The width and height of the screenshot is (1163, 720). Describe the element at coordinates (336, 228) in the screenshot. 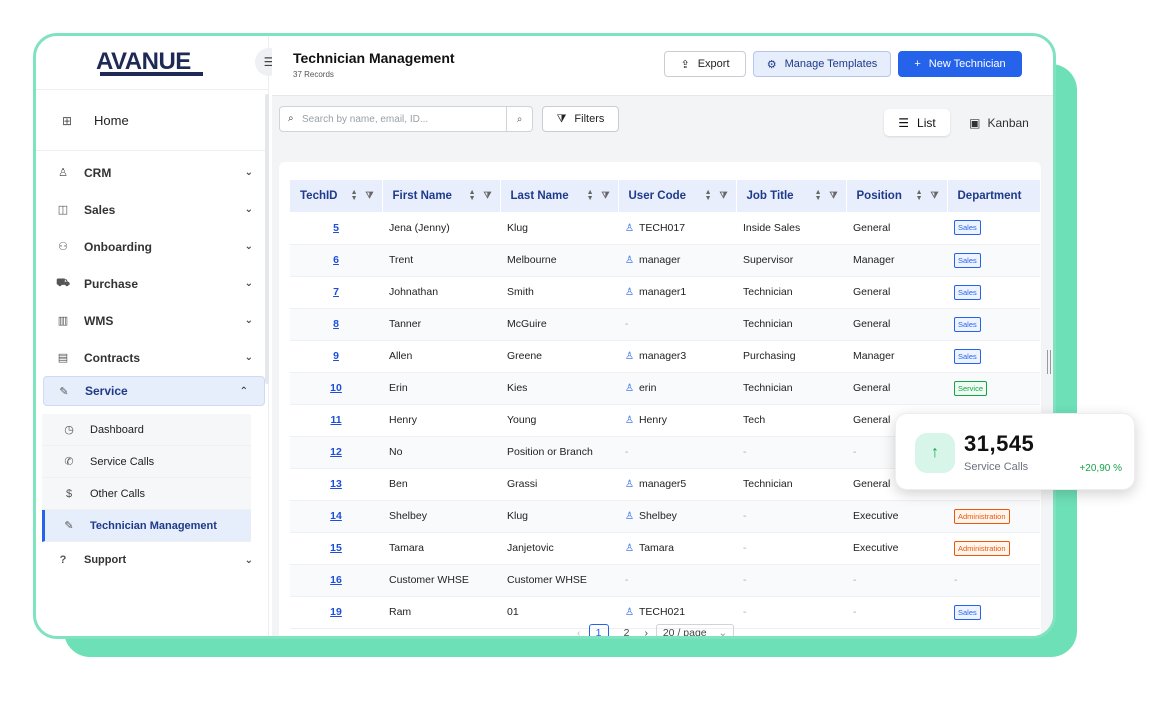

I see `techid-link: 5` at that location.